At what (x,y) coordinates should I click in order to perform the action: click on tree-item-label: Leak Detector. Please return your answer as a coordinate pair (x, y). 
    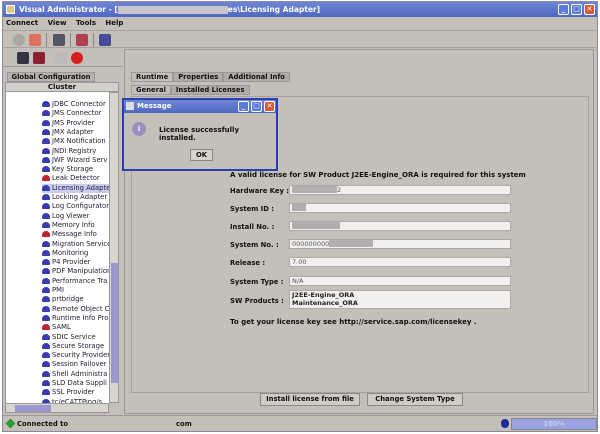
    Looking at the image, I should click on (76, 178).